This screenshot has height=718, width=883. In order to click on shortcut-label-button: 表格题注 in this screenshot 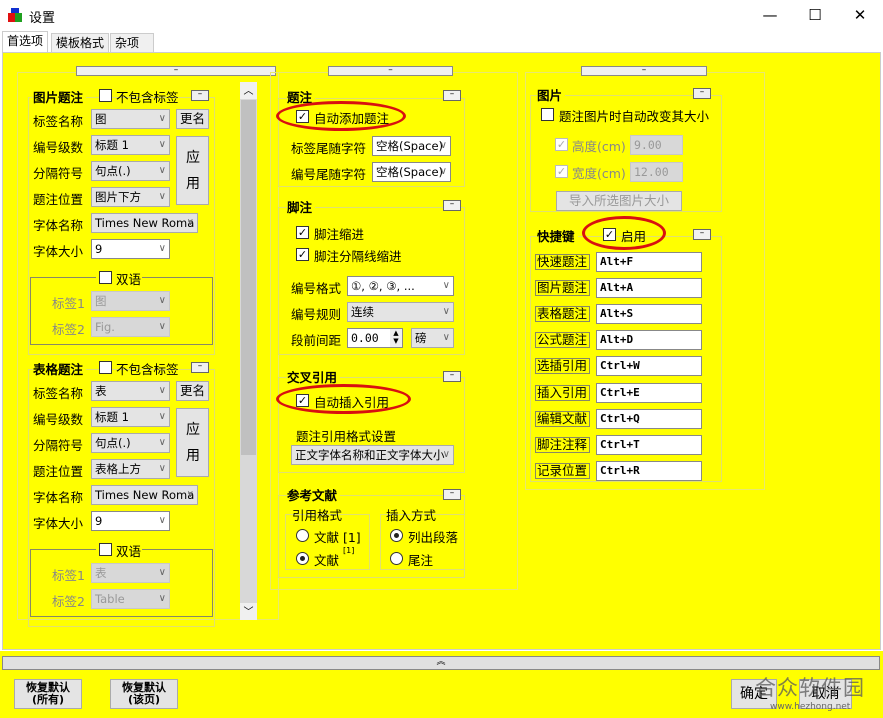, I will do `click(562, 314)`.